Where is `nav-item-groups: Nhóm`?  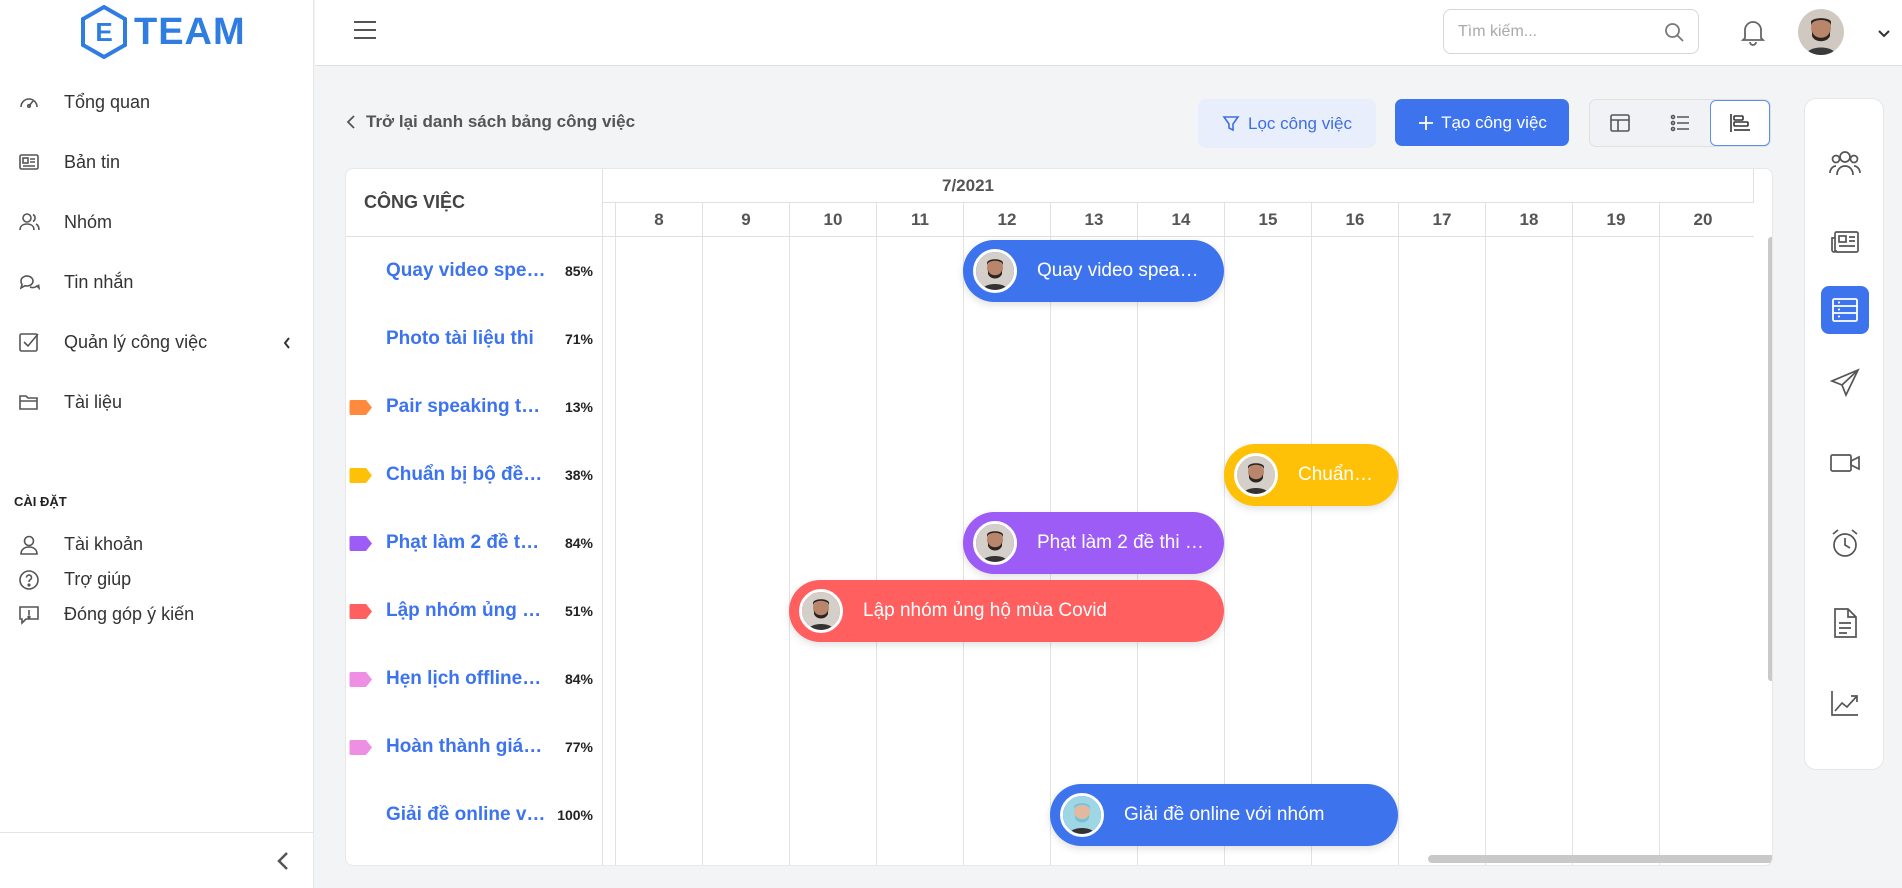 nav-item-groups: Nhóm is located at coordinates (157, 222).